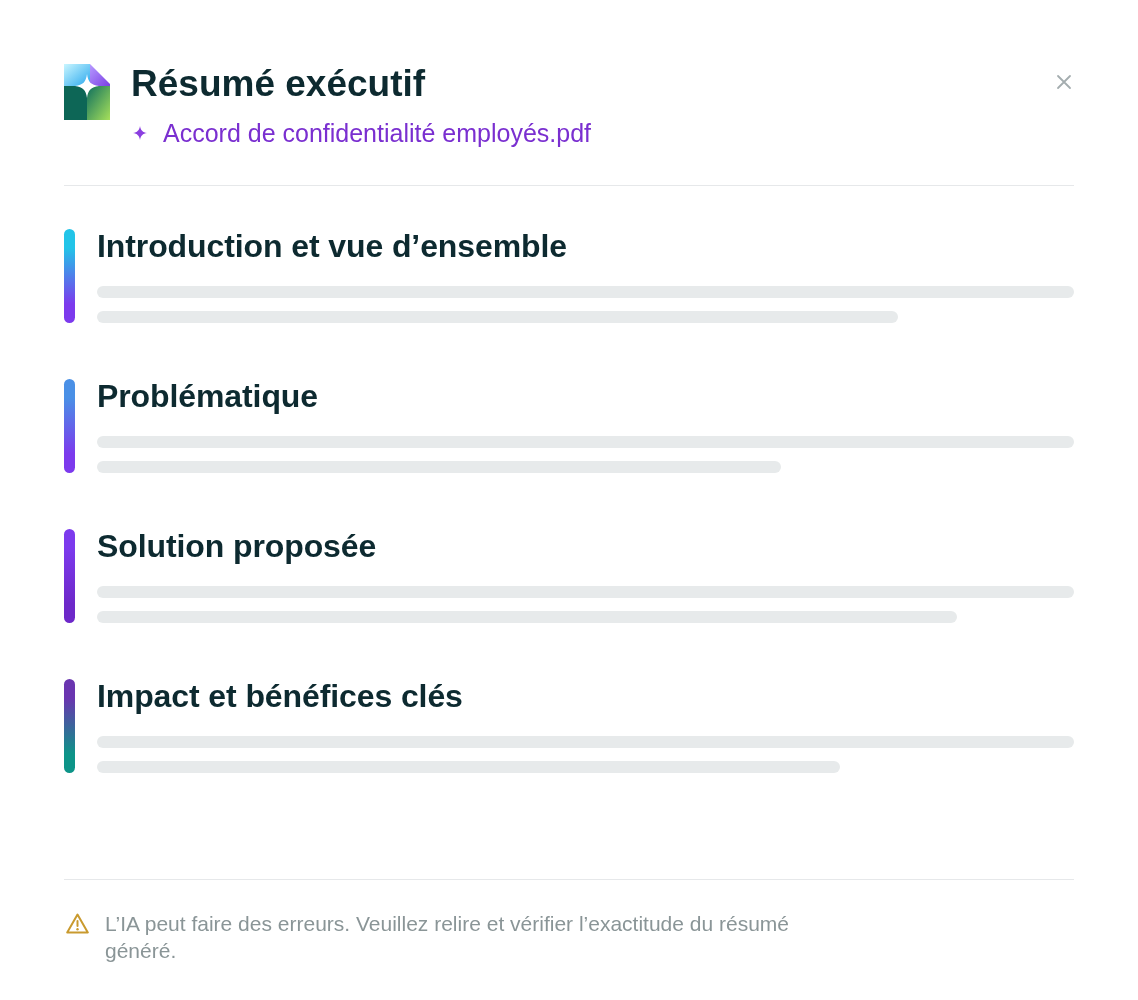 The height and width of the screenshot is (1000, 1138). Describe the element at coordinates (140, 133) in the screenshot. I see `sparkle-icon` at that location.